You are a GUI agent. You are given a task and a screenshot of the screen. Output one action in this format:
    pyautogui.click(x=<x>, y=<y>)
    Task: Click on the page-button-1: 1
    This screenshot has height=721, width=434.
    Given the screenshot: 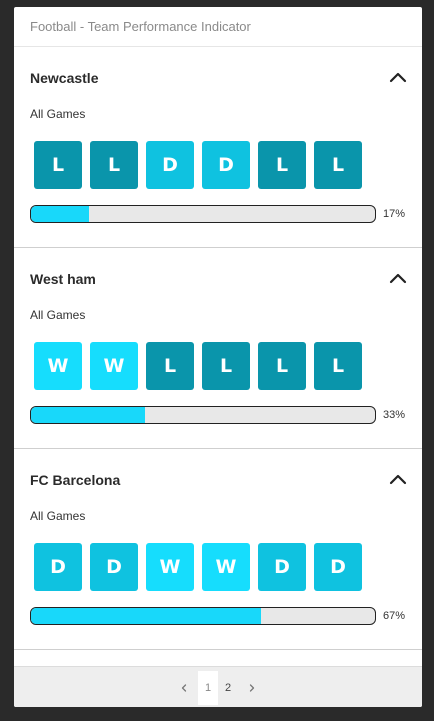 What is the action you would take?
    pyautogui.click(x=208, y=687)
    